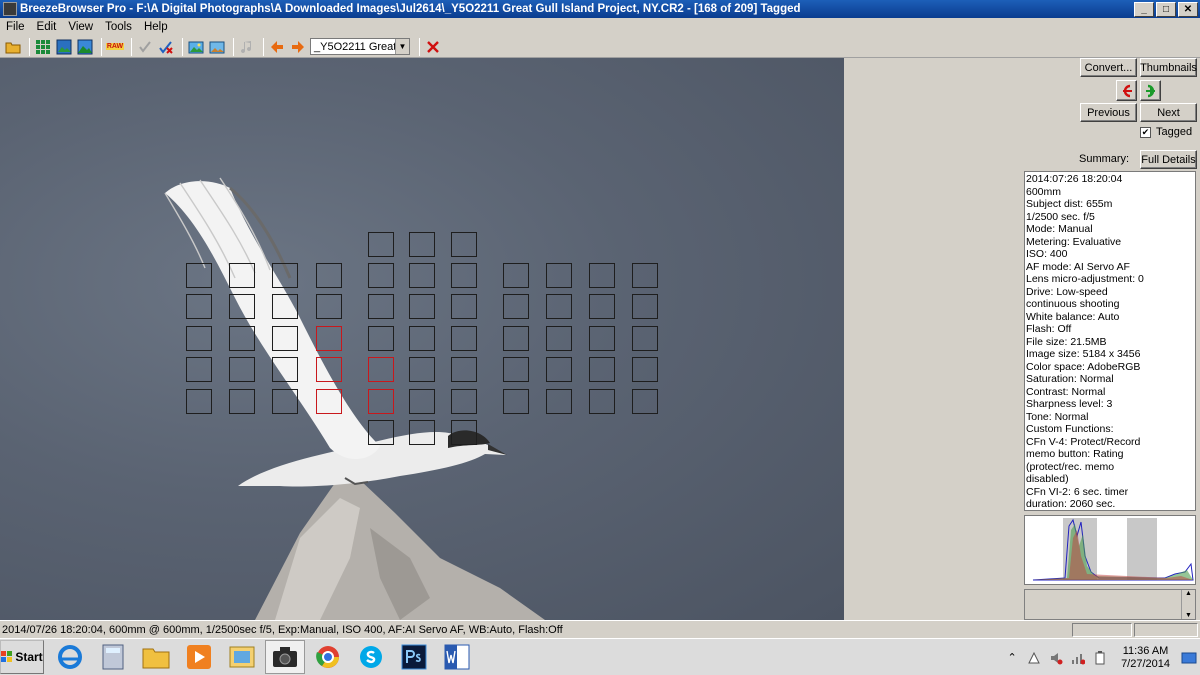 This screenshot has height=675, width=1200. I want to click on clock: 11:36 AM 7/27/2014, so click(1145, 658).